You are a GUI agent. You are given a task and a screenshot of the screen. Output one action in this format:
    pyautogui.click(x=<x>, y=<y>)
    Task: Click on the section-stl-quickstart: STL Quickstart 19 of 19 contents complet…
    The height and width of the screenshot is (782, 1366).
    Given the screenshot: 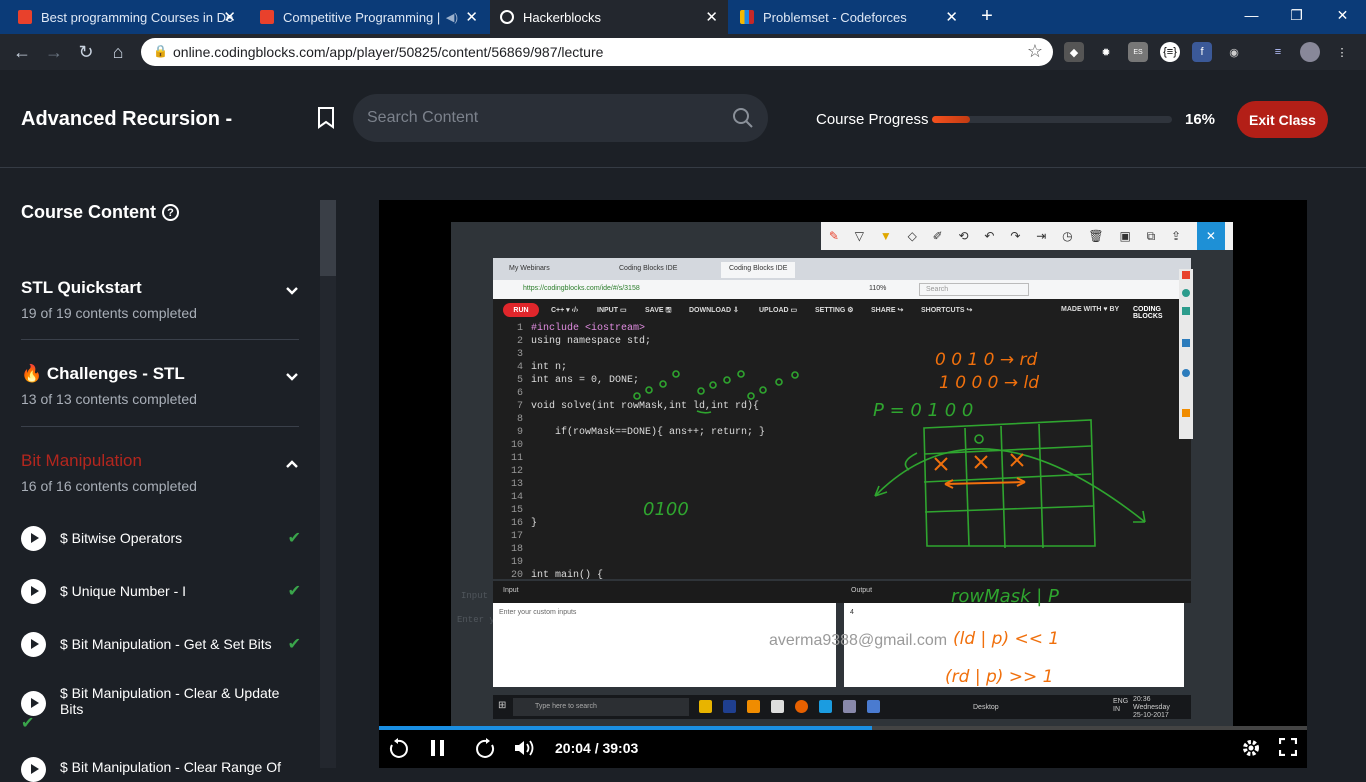 What is the action you would take?
    pyautogui.click(x=160, y=299)
    